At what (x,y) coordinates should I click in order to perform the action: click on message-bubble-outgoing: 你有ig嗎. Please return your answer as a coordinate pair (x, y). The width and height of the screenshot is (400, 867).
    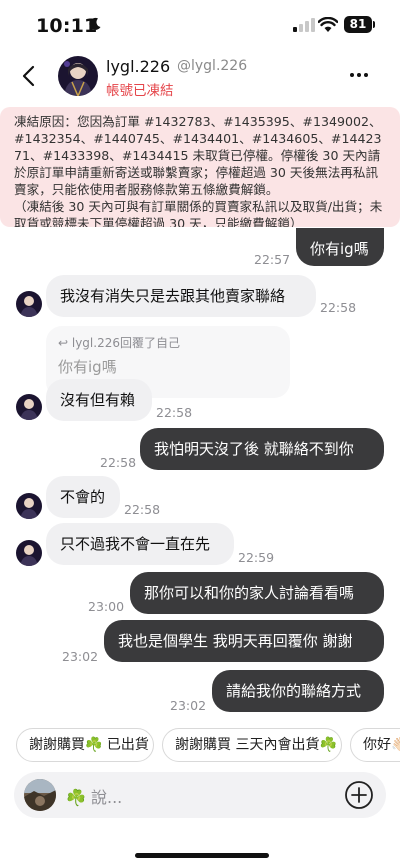
    Looking at the image, I should click on (340, 247).